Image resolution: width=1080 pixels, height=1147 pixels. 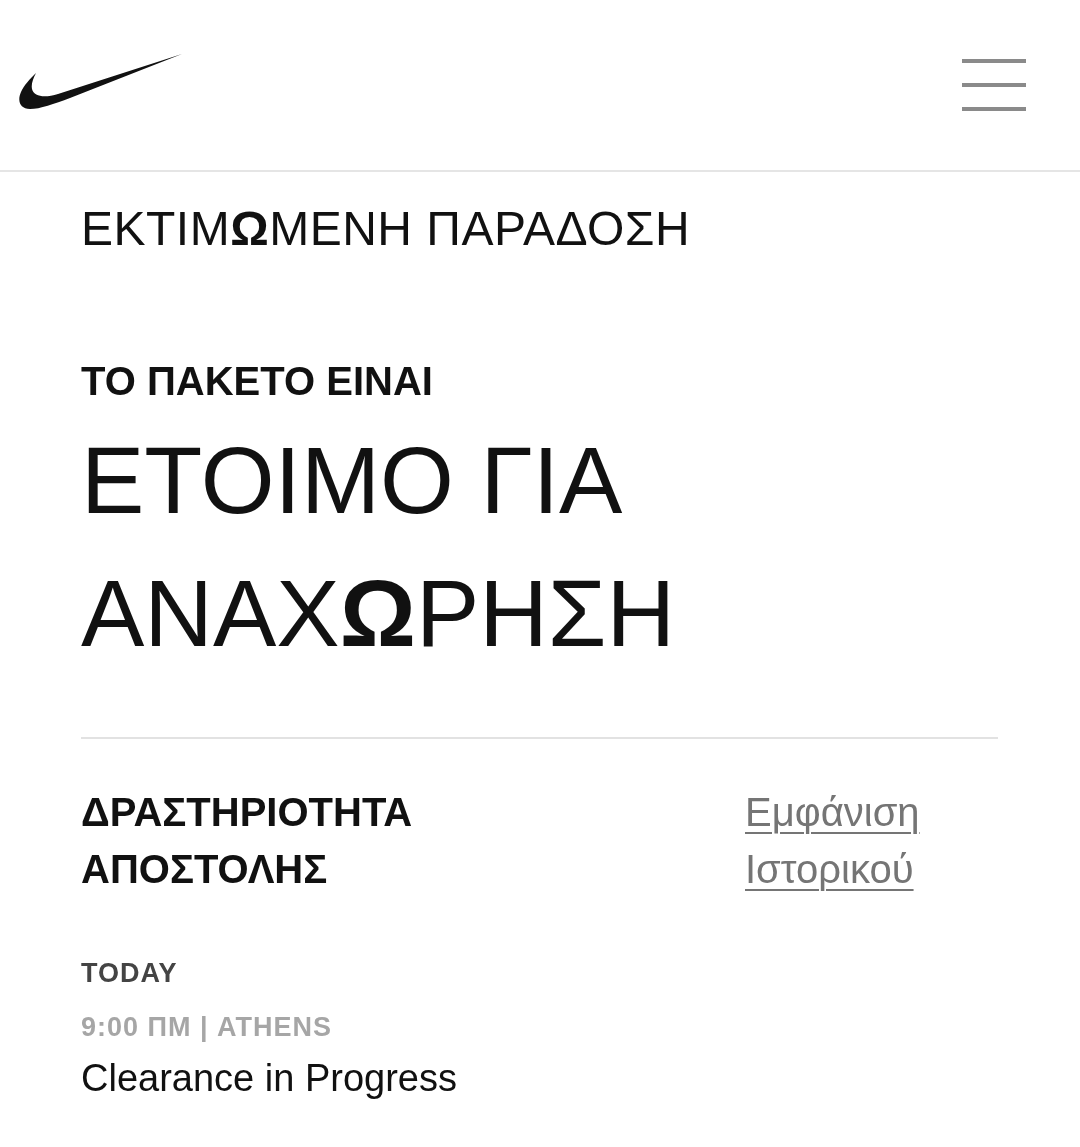 What do you see at coordinates (257, 381) in the screenshot?
I see `status-intro: ΤΟ ΠΑΚΕΤΟ ΕΙΝΑΙ` at bounding box center [257, 381].